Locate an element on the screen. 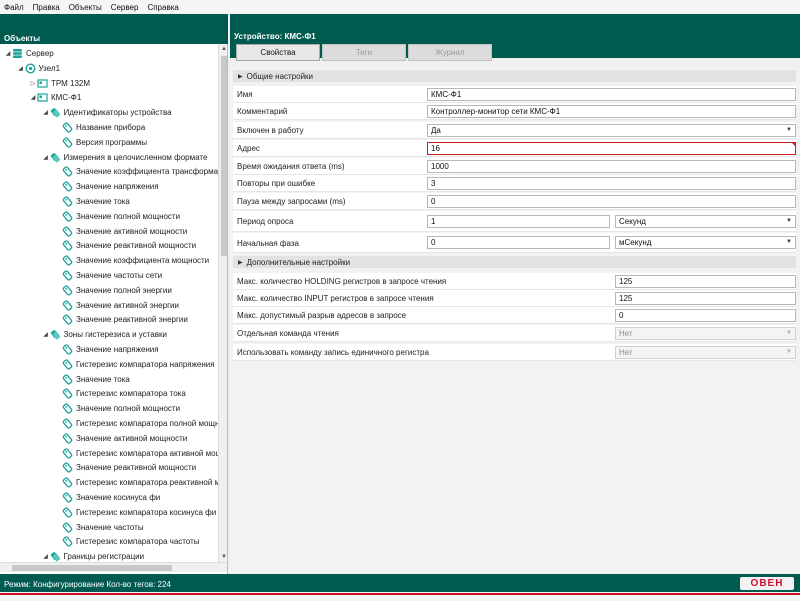 The image size is (800, 601). separate-read-select: Нет is located at coordinates (705, 333).